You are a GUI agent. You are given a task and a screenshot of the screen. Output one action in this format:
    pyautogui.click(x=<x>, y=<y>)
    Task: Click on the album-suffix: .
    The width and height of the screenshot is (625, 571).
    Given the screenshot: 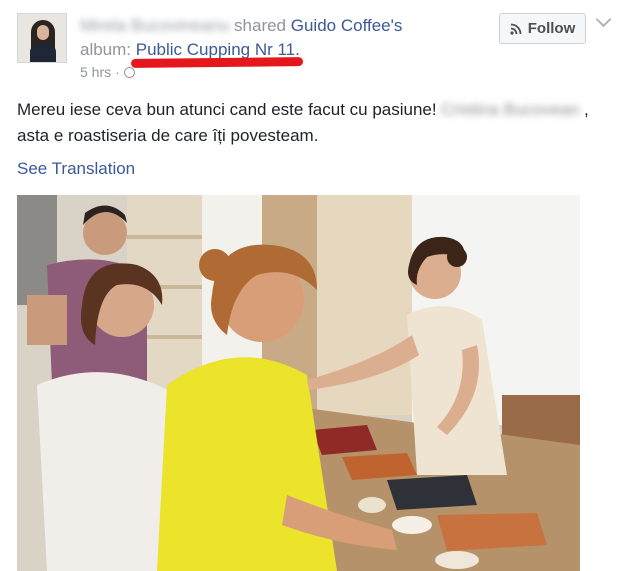 What is the action you would take?
    pyautogui.click(x=297, y=49)
    